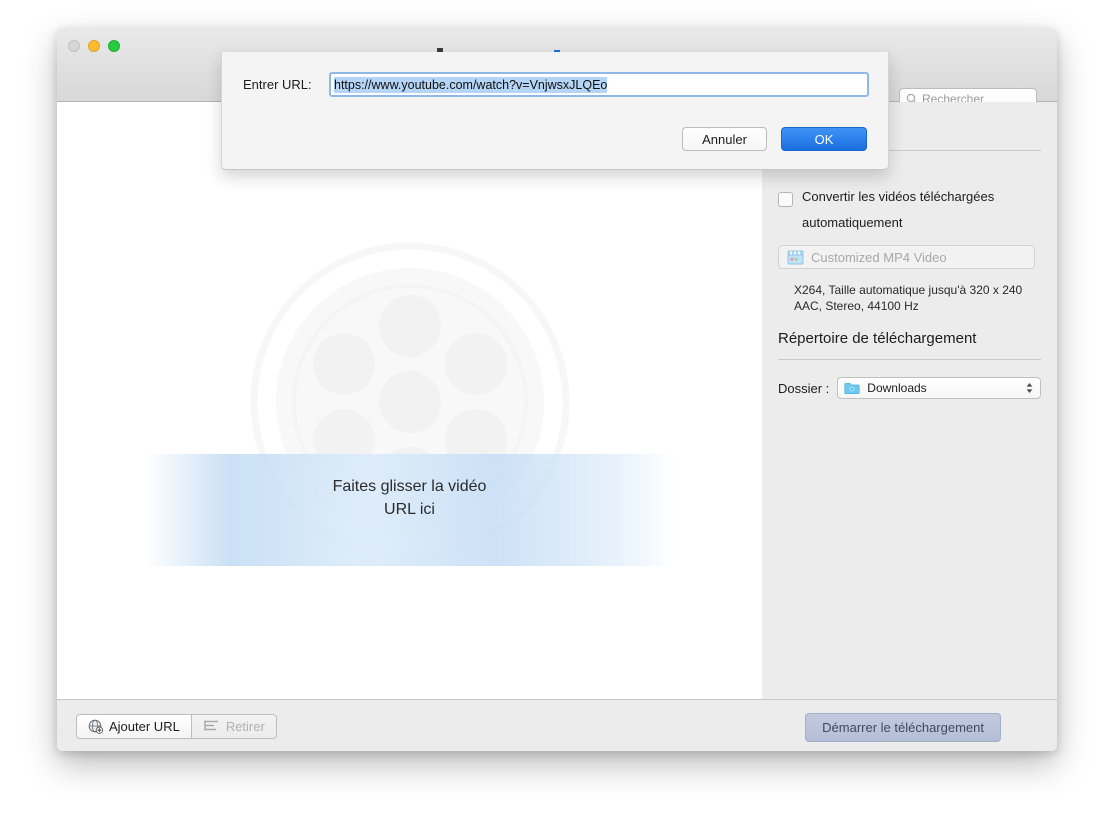 The height and width of the screenshot is (834, 1112). I want to click on globe-add-icon, so click(95, 726).